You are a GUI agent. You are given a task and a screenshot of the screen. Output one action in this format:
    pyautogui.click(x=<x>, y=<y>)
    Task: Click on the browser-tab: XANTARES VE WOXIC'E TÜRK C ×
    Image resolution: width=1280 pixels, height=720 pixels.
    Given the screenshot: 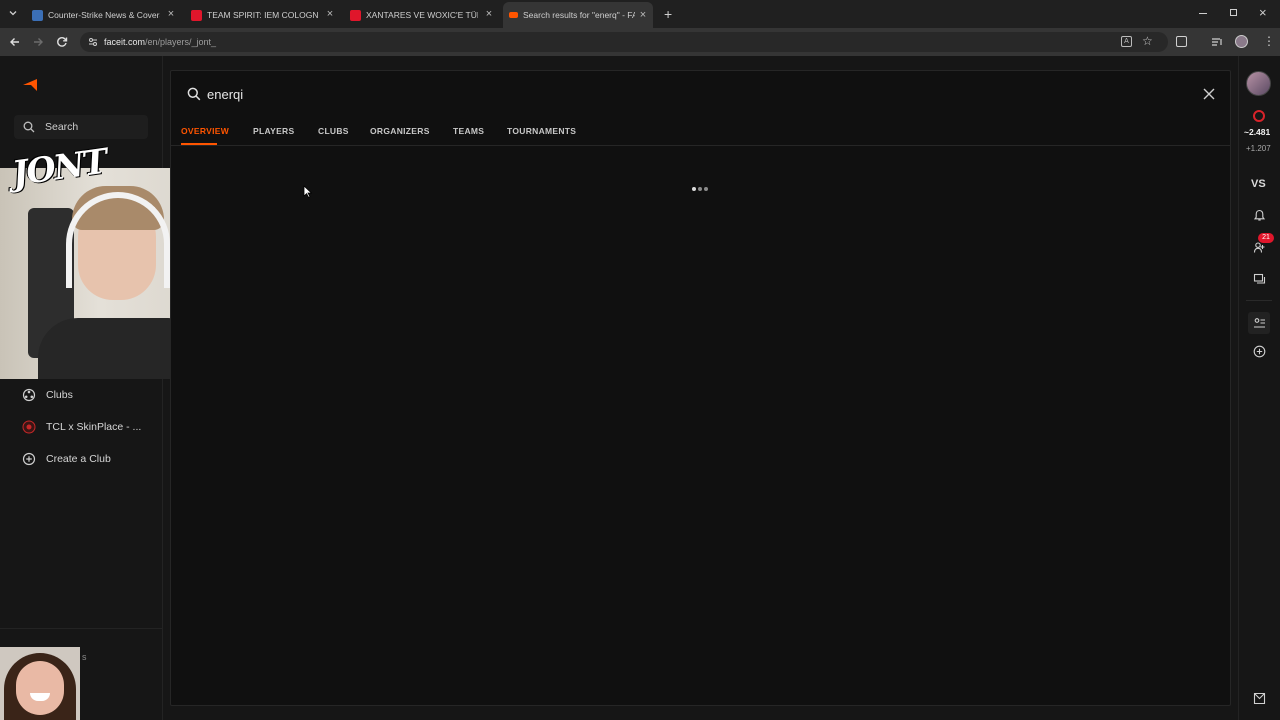 What is the action you would take?
    pyautogui.click(x=422, y=15)
    